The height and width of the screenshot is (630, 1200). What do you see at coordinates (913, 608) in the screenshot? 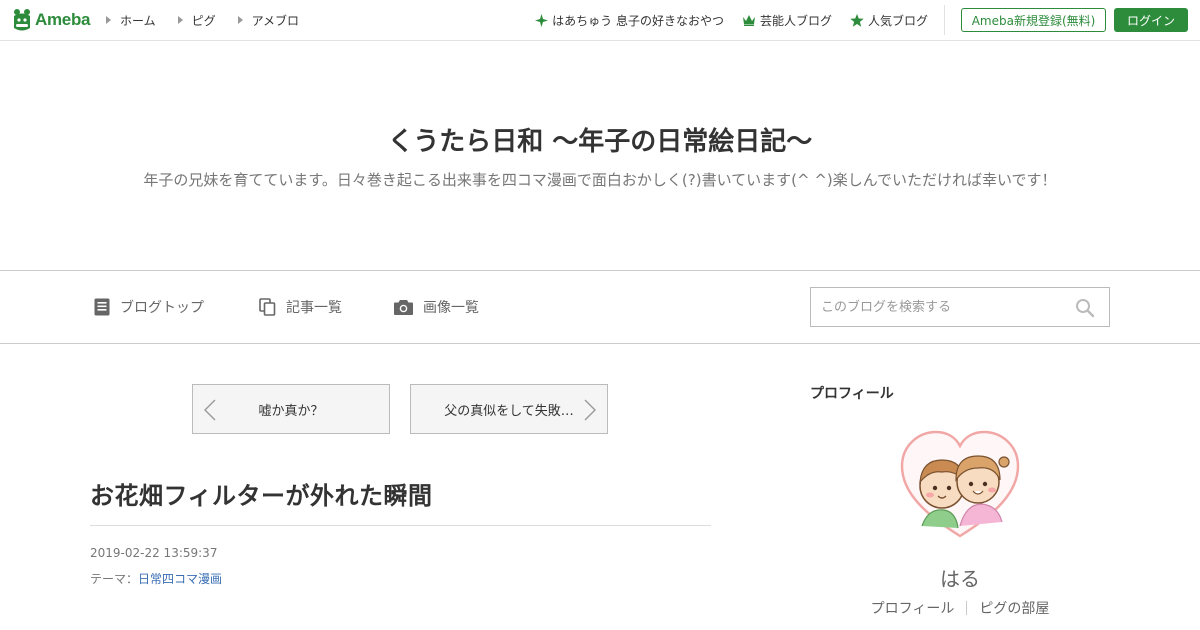
I see `profile-link: プロフィール` at bounding box center [913, 608].